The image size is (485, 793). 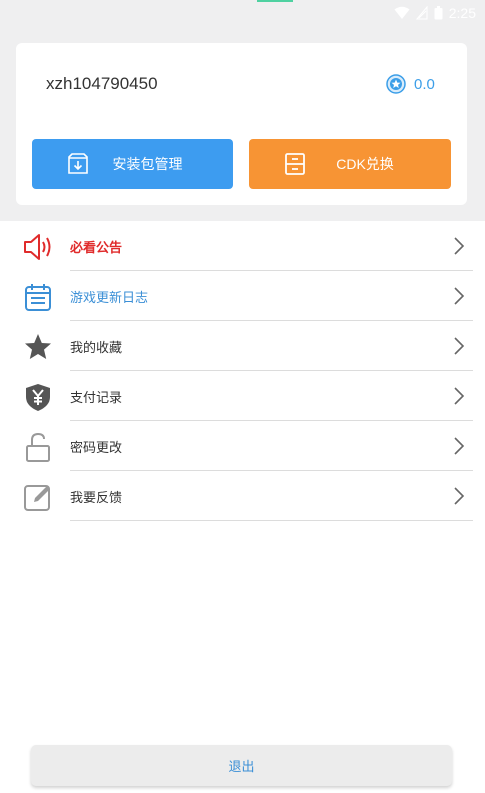 What do you see at coordinates (241, 765) in the screenshot?
I see `logout-button: 退出` at bounding box center [241, 765].